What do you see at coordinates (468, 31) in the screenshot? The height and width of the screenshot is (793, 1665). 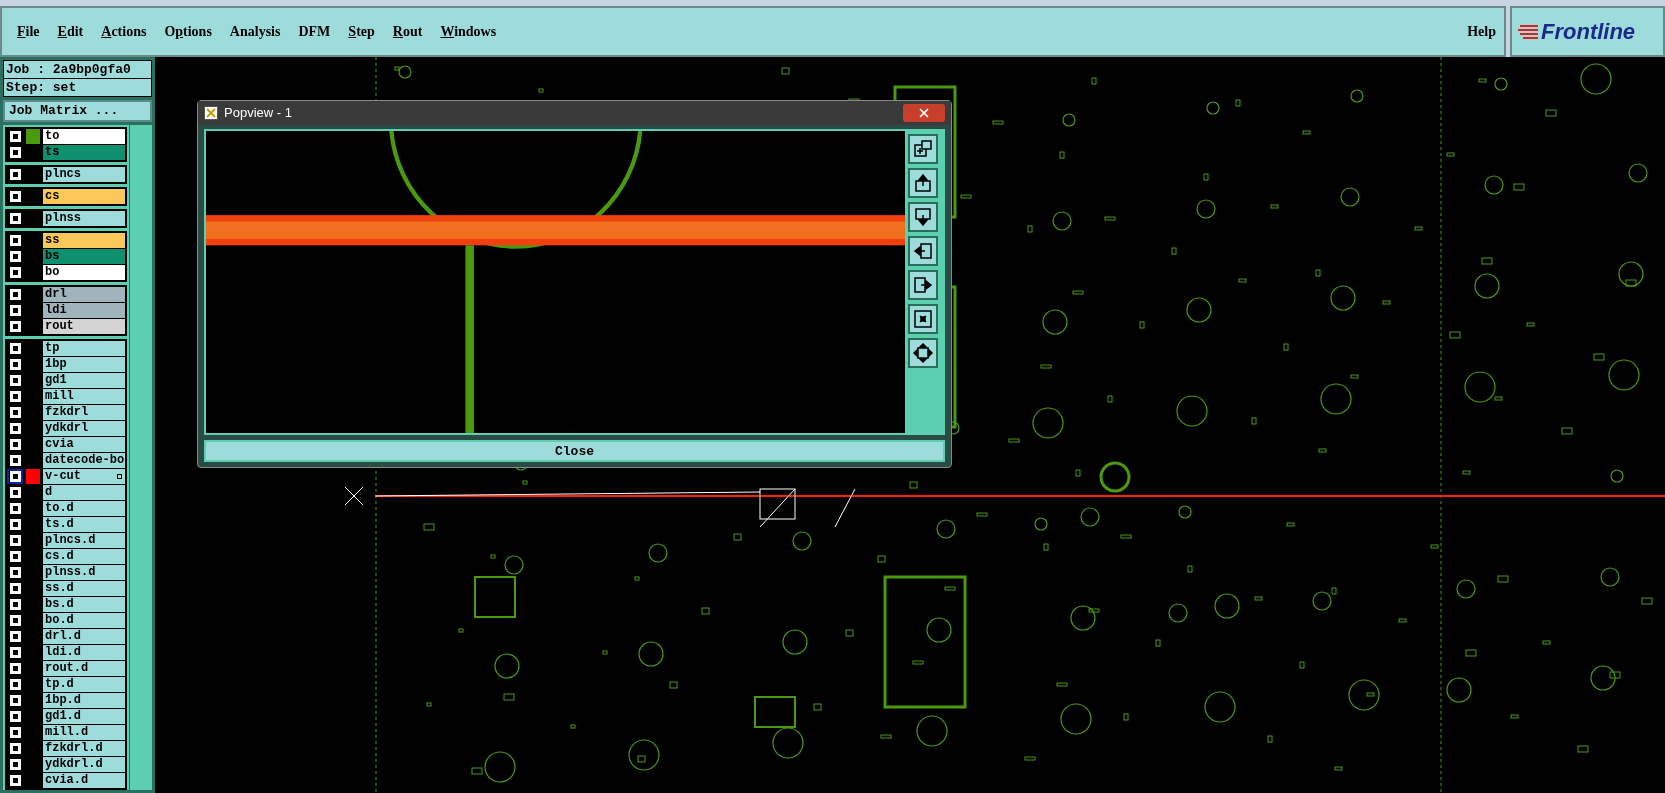 I see `menu-item: Windows` at bounding box center [468, 31].